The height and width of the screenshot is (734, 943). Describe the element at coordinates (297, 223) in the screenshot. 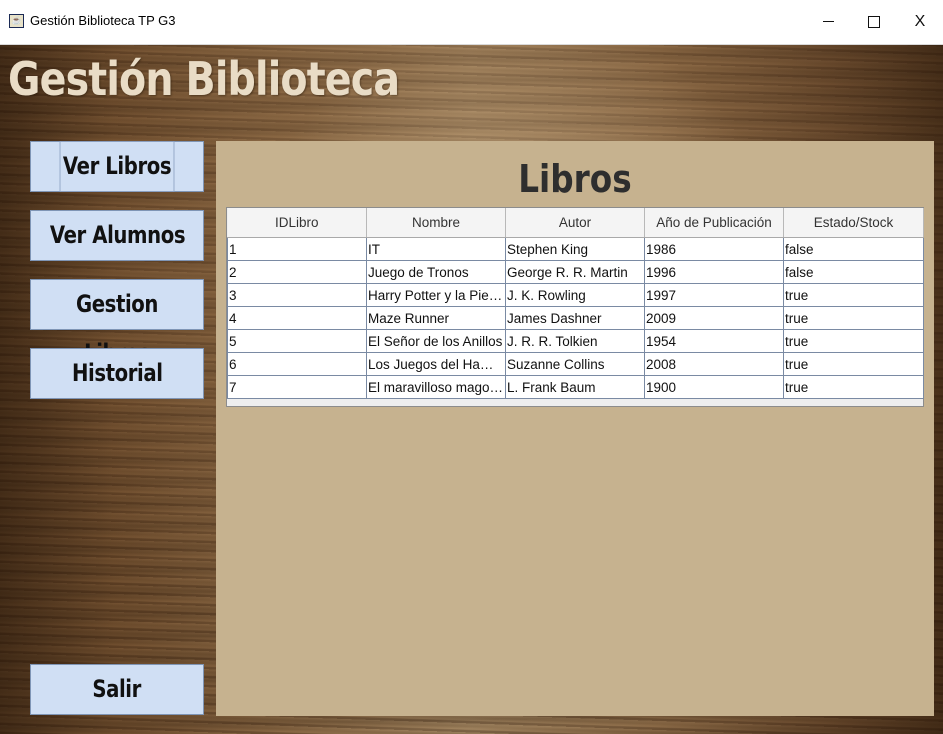

I see `column-header-idlibro: IDLibro` at that location.